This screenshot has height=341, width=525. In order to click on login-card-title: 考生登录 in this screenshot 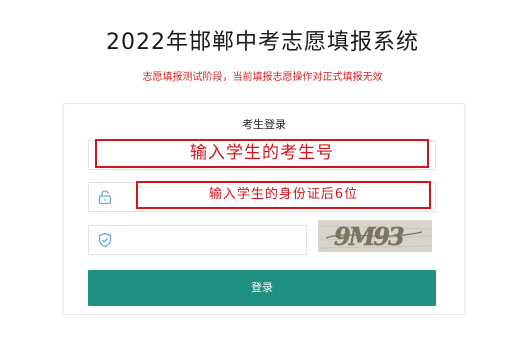, I will do `click(264, 124)`.